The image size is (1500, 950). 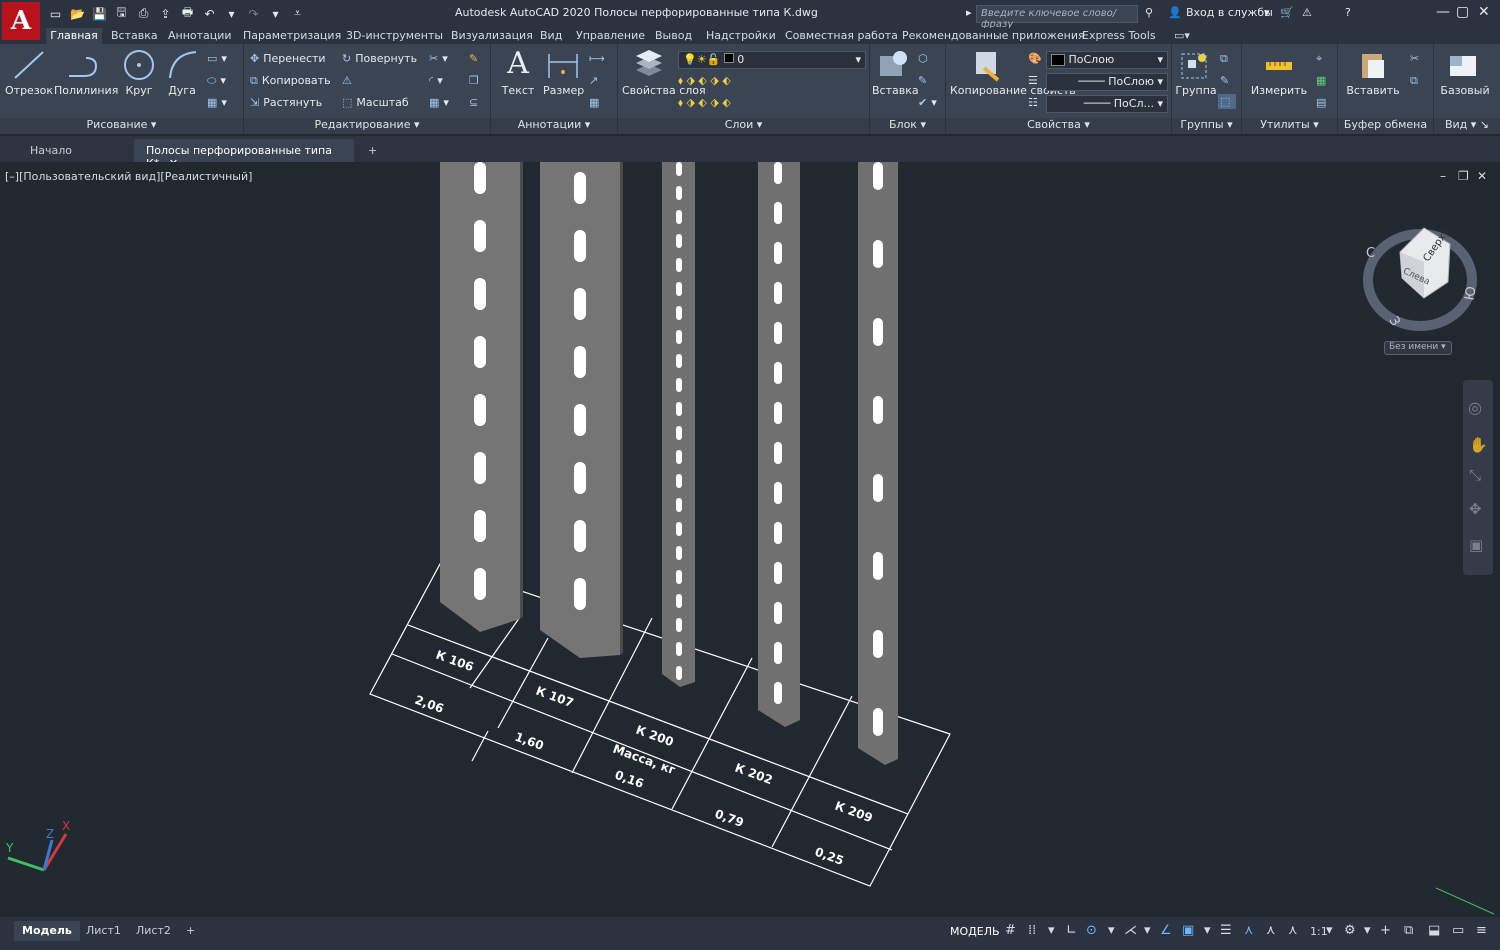 What do you see at coordinates (275, 13) in the screenshot?
I see `redo-dropdown-icon: ▾` at bounding box center [275, 13].